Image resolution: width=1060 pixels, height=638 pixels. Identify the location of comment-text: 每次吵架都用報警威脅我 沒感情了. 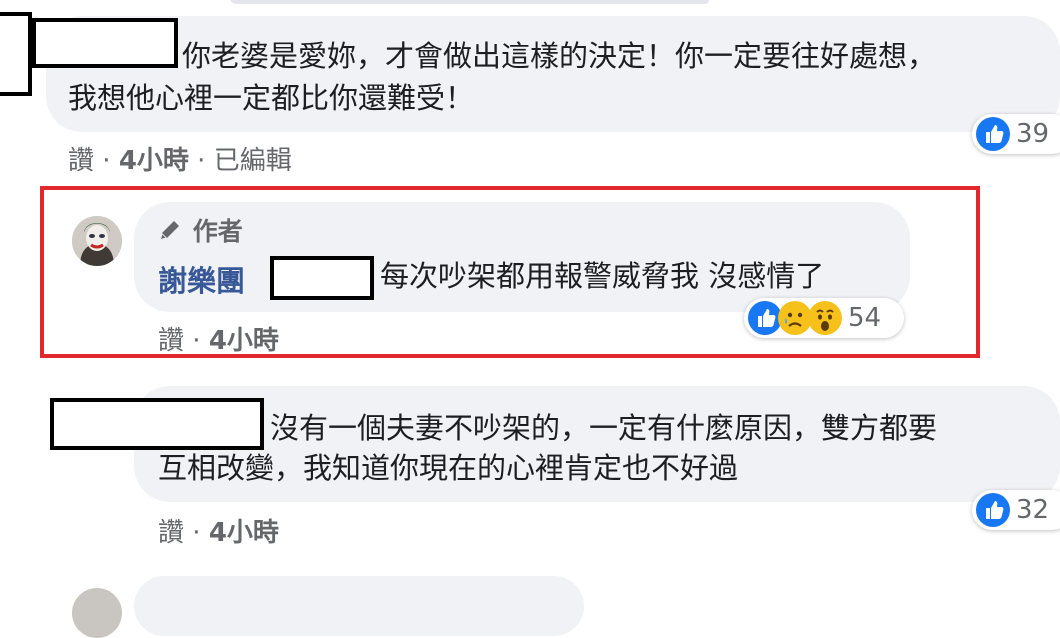
(602, 276).